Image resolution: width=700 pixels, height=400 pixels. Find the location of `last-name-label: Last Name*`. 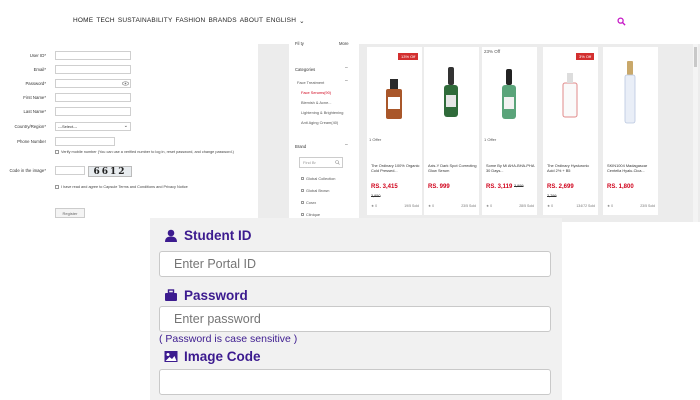

last-name-label: Last Name* is located at coordinates (34, 111).